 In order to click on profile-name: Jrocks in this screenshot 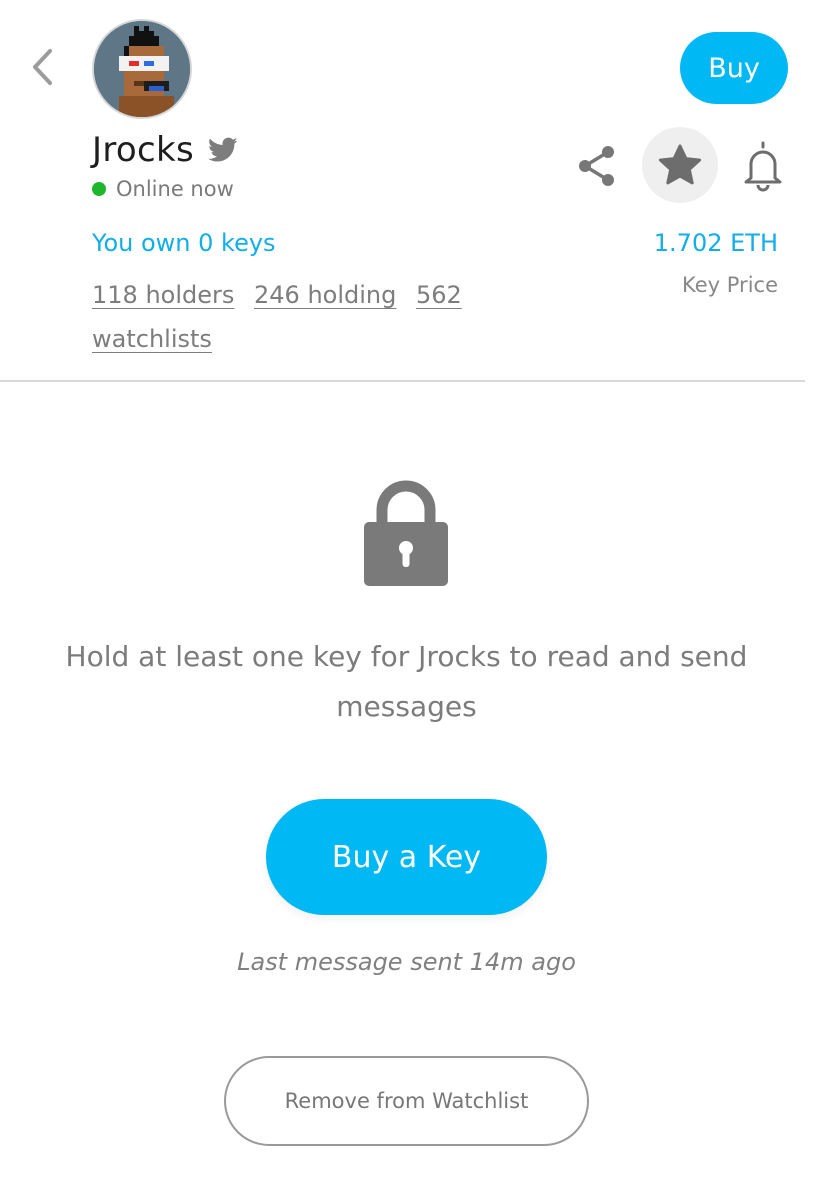, I will do `click(143, 150)`.